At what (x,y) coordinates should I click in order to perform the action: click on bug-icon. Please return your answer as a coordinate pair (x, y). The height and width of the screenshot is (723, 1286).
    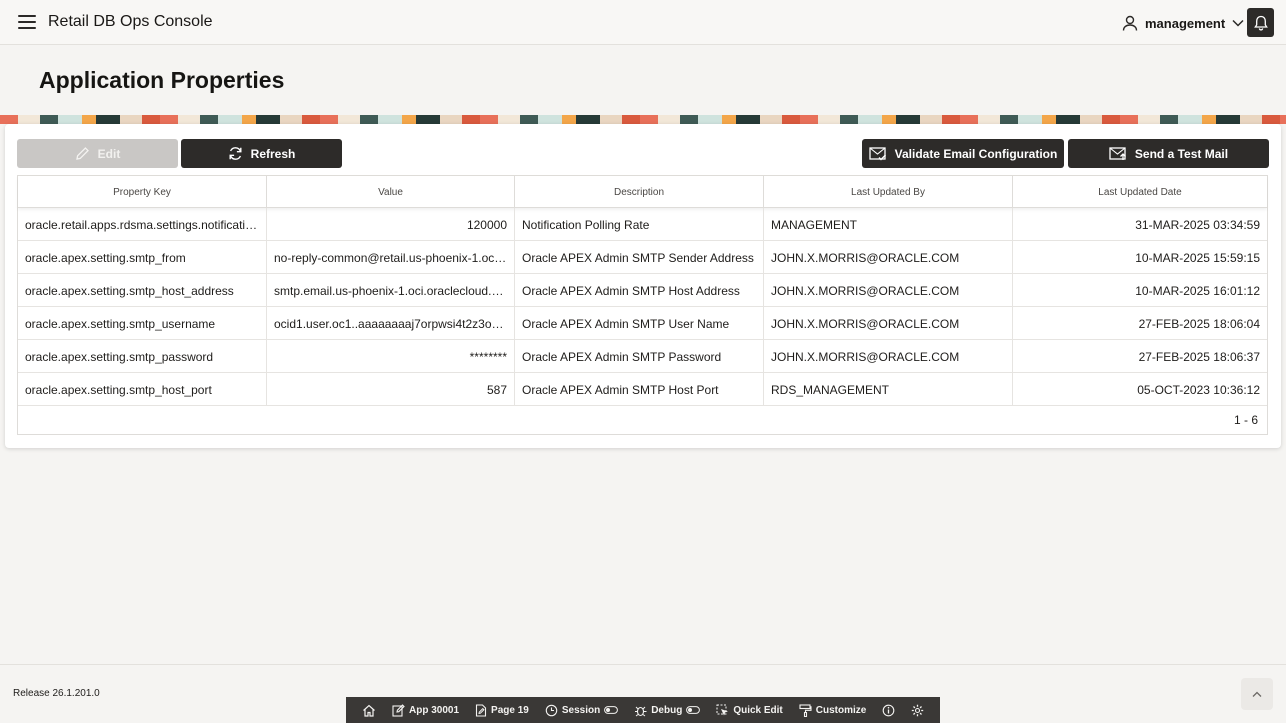
    Looking at the image, I should click on (641, 711).